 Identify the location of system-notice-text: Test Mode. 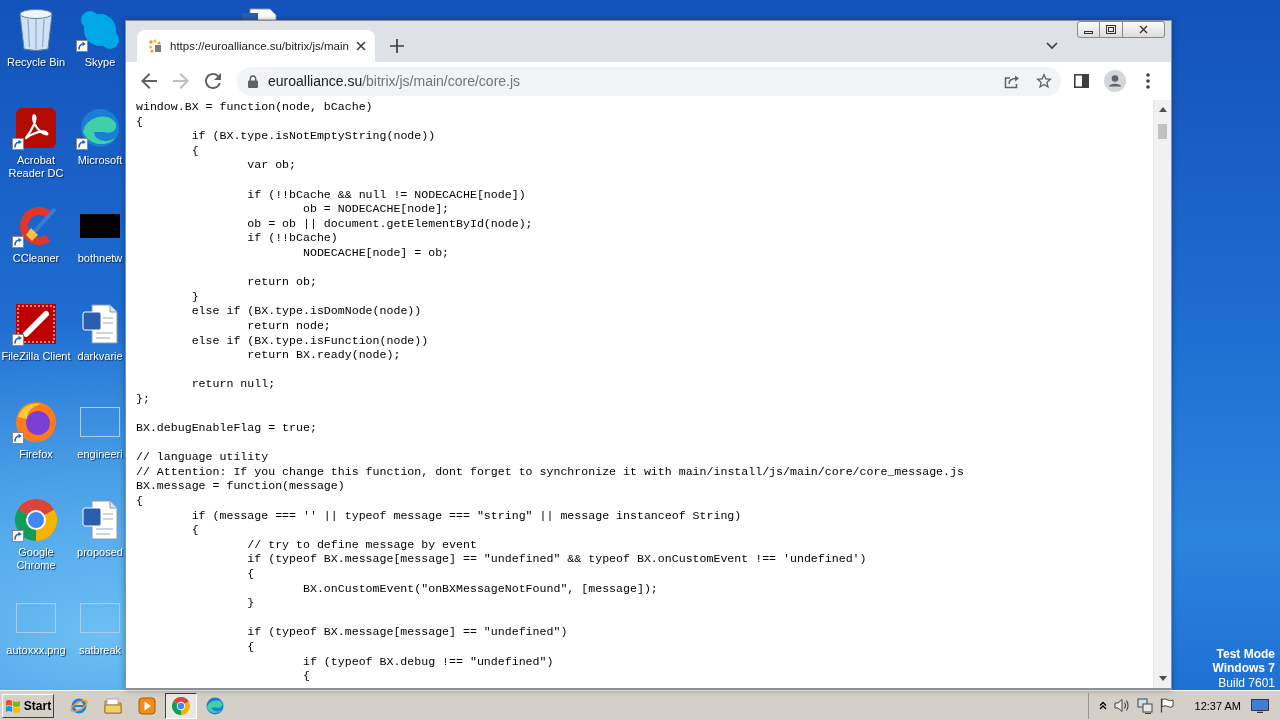
(1245, 653).